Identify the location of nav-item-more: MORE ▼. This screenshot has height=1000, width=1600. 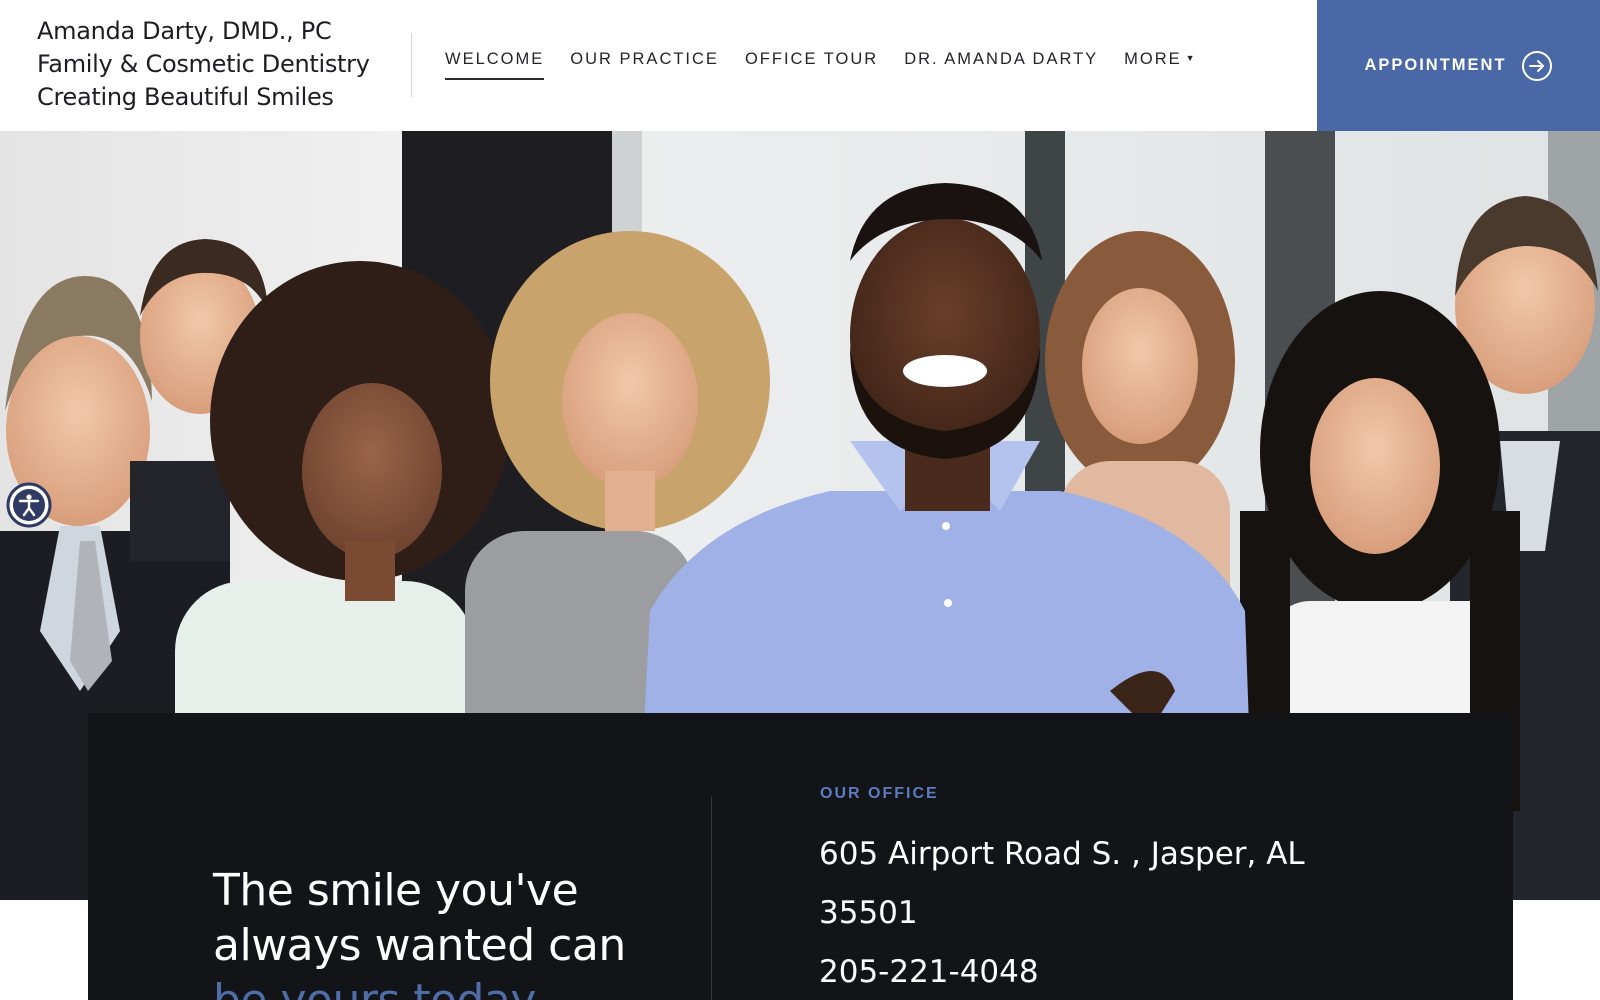
(1160, 64).